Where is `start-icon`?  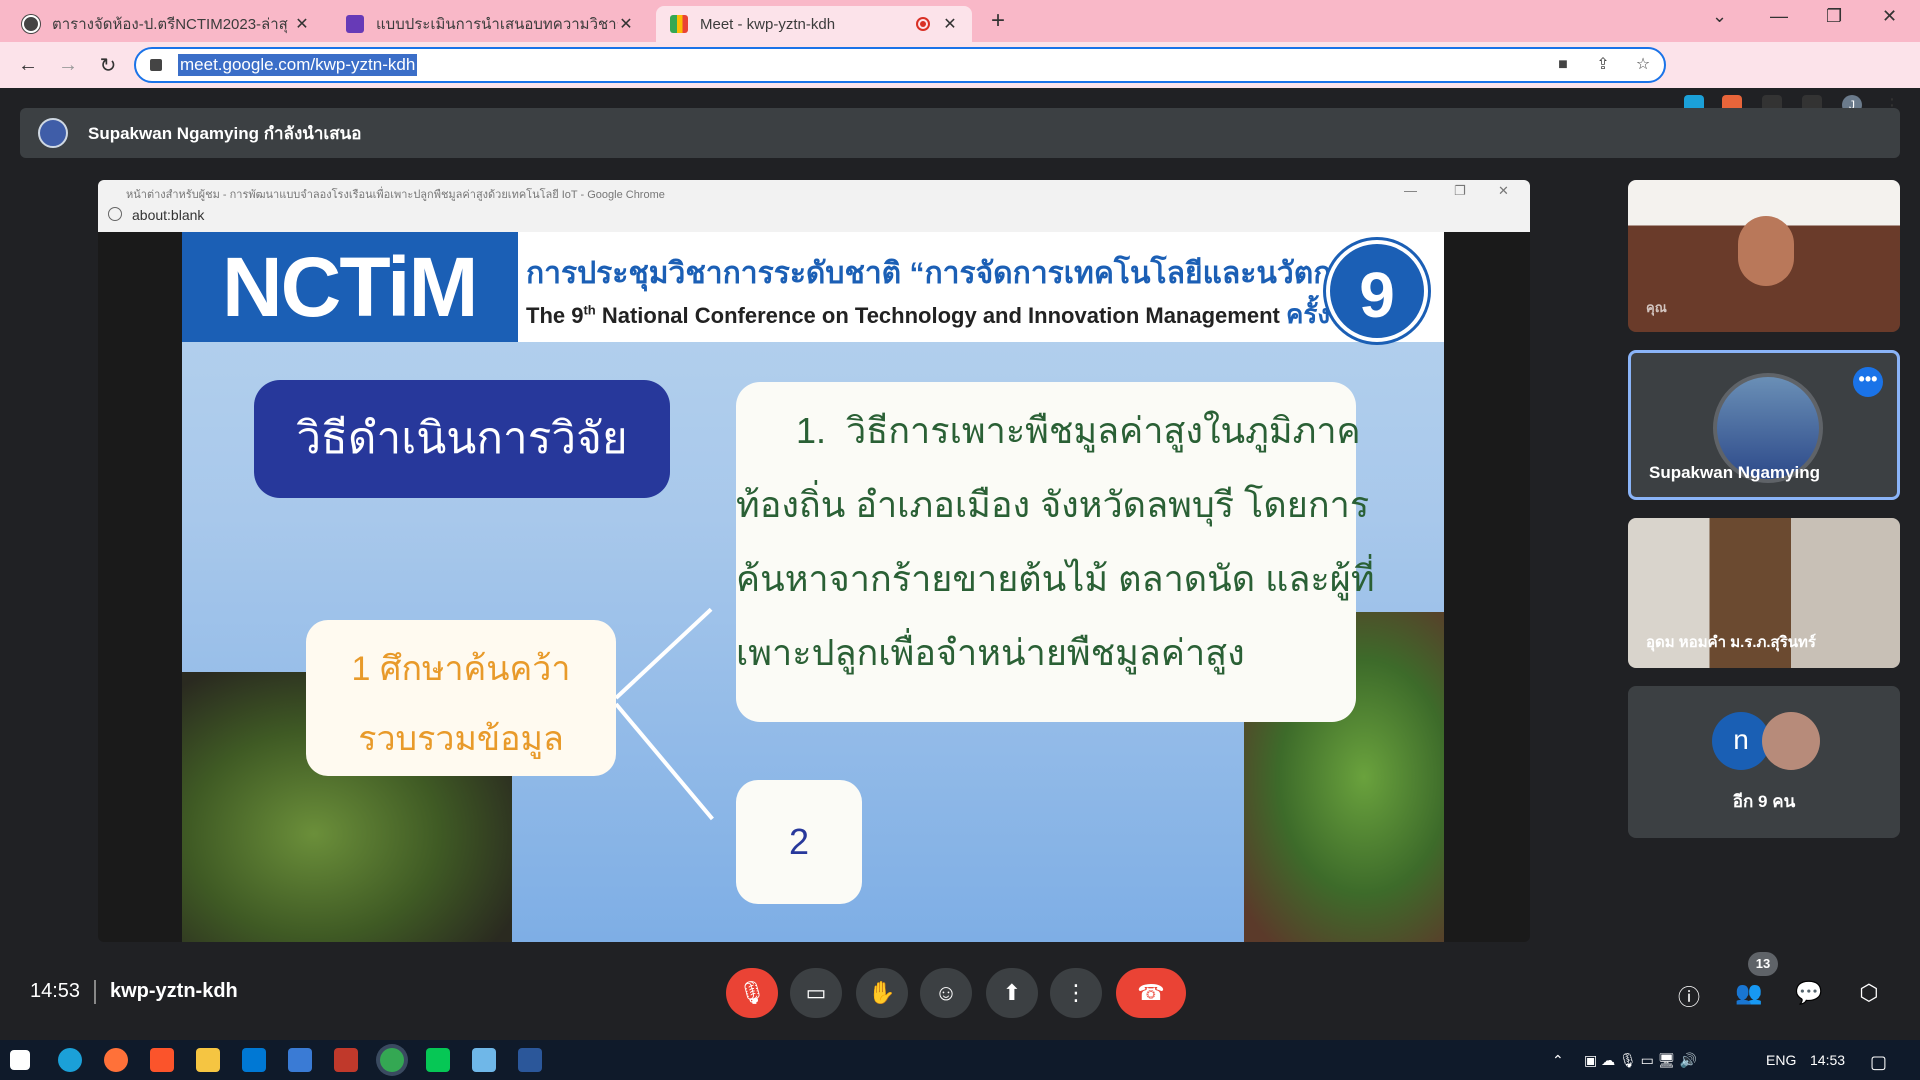
start-icon is located at coordinates (20, 1060).